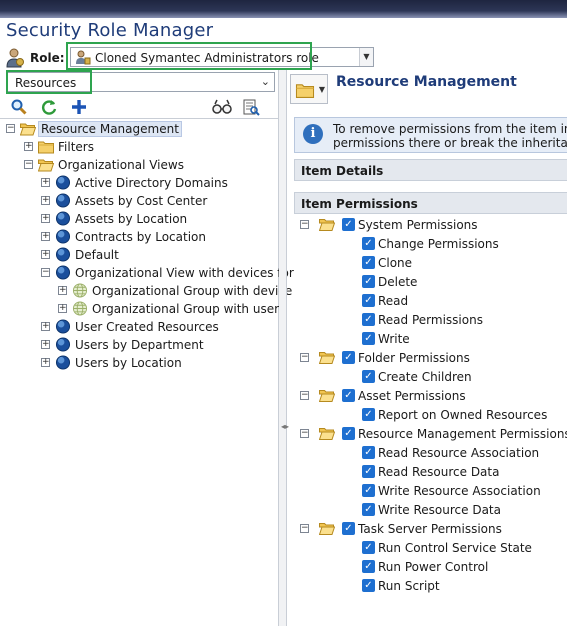  I want to click on item-permissions-header: Item Permissions, so click(430, 203).